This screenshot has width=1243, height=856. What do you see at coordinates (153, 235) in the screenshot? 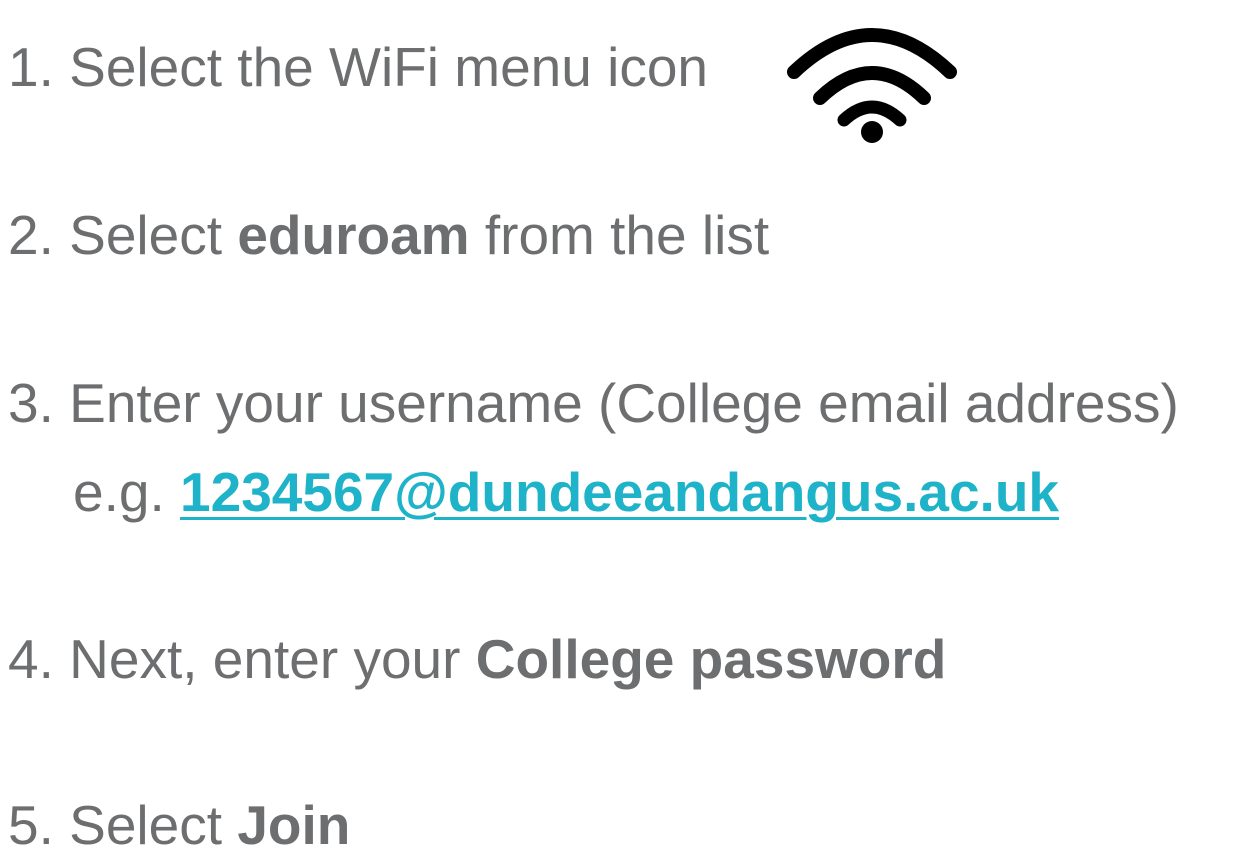
I see `step-2-text-before: Select` at bounding box center [153, 235].